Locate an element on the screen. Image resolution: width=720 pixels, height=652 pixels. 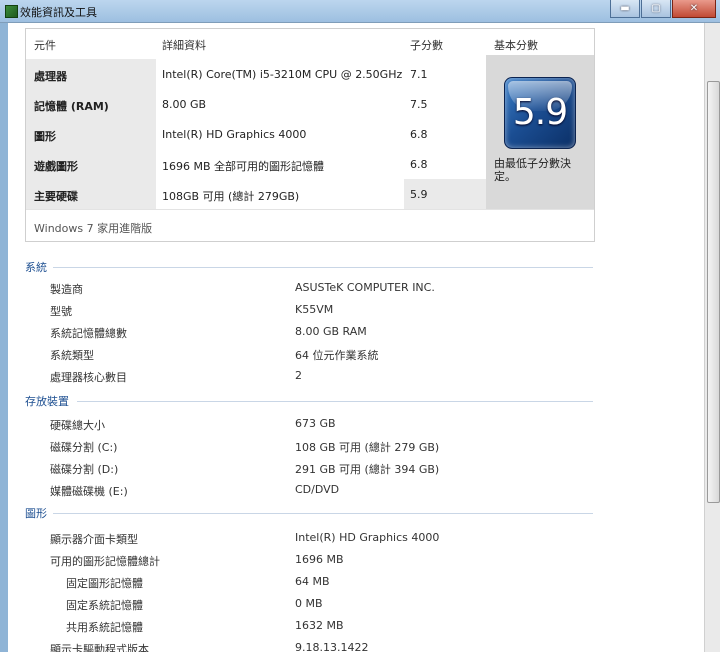
table-row: 主要硬碟 108GB 可用 (總計 279GB) 5.9 is located at coordinates (256, 194).